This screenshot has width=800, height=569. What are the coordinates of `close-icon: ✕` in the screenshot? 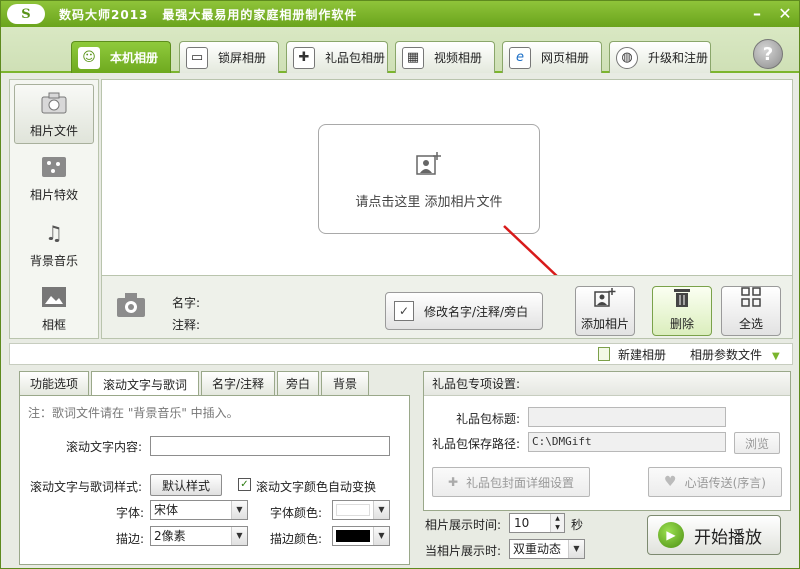 It's located at (785, 14).